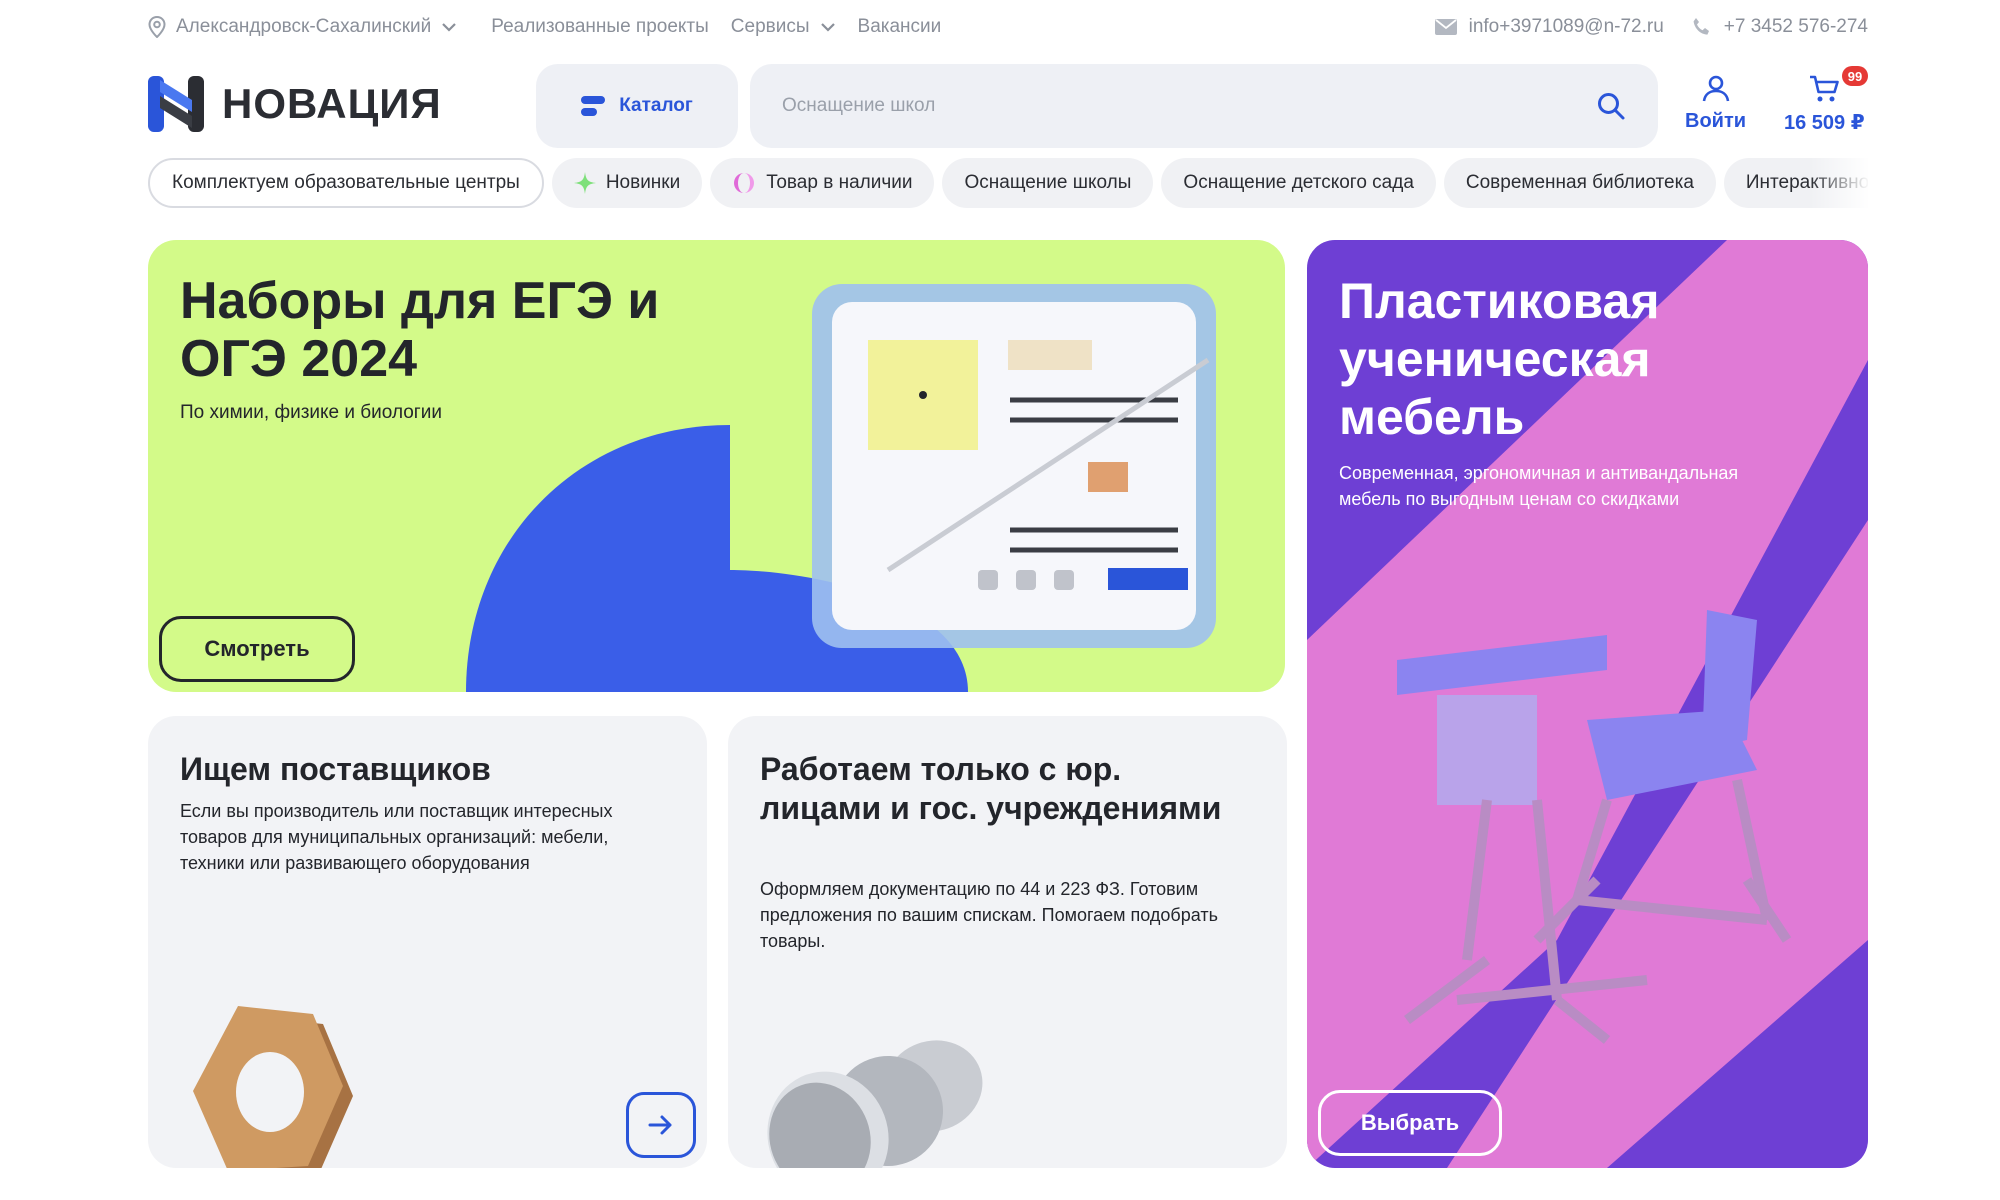 The height and width of the screenshot is (1200, 2000). What do you see at coordinates (1795, 26) in the screenshot?
I see `phone-text: +7 3452 576-274` at bounding box center [1795, 26].